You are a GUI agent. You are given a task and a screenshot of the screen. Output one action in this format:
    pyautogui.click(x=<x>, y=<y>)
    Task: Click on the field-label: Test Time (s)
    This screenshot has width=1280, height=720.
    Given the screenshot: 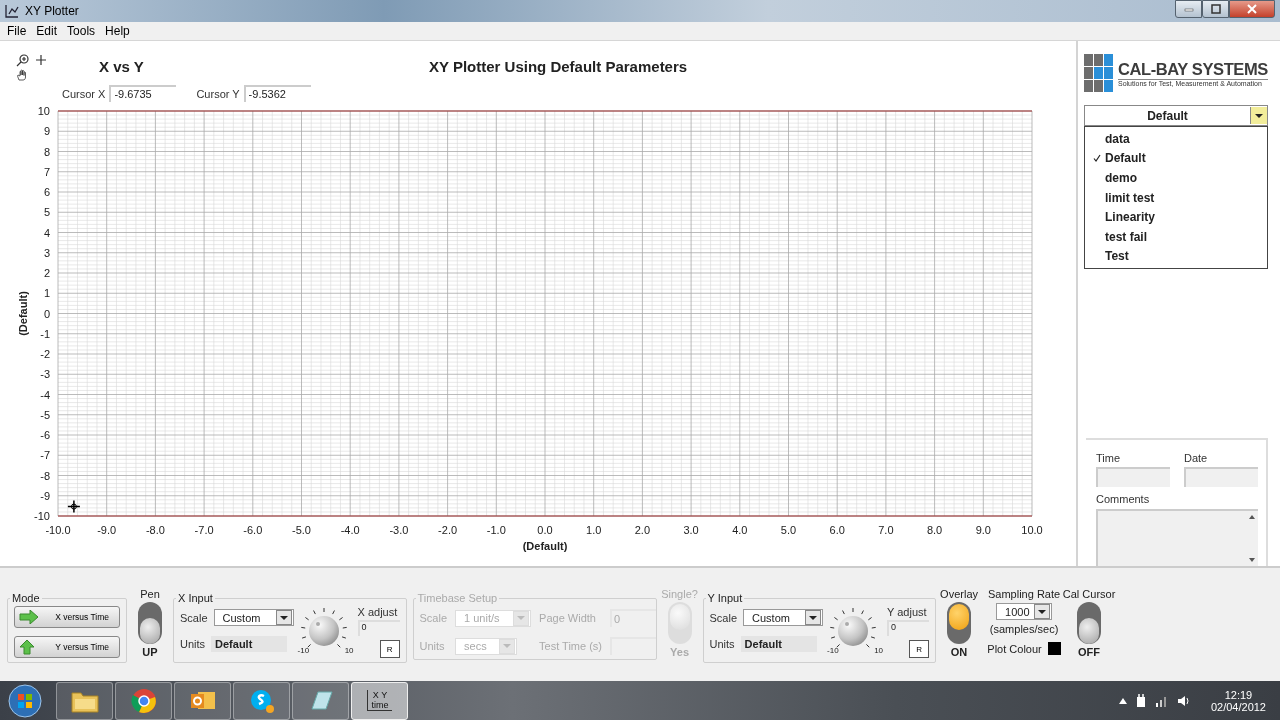 What is the action you would take?
    pyautogui.click(x=570, y=646)
    